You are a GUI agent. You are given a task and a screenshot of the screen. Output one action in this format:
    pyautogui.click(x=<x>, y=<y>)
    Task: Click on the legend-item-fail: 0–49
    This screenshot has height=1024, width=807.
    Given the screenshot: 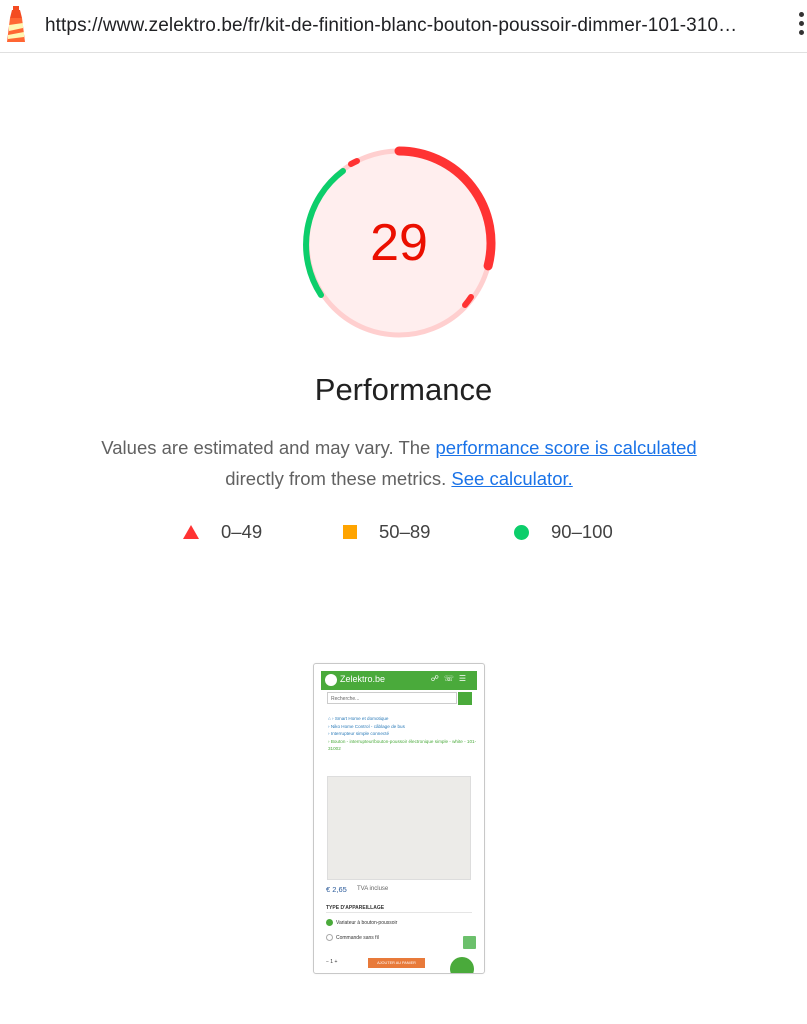 What is the action you would take?
    pyautogui.click(x=222, y=532)
    